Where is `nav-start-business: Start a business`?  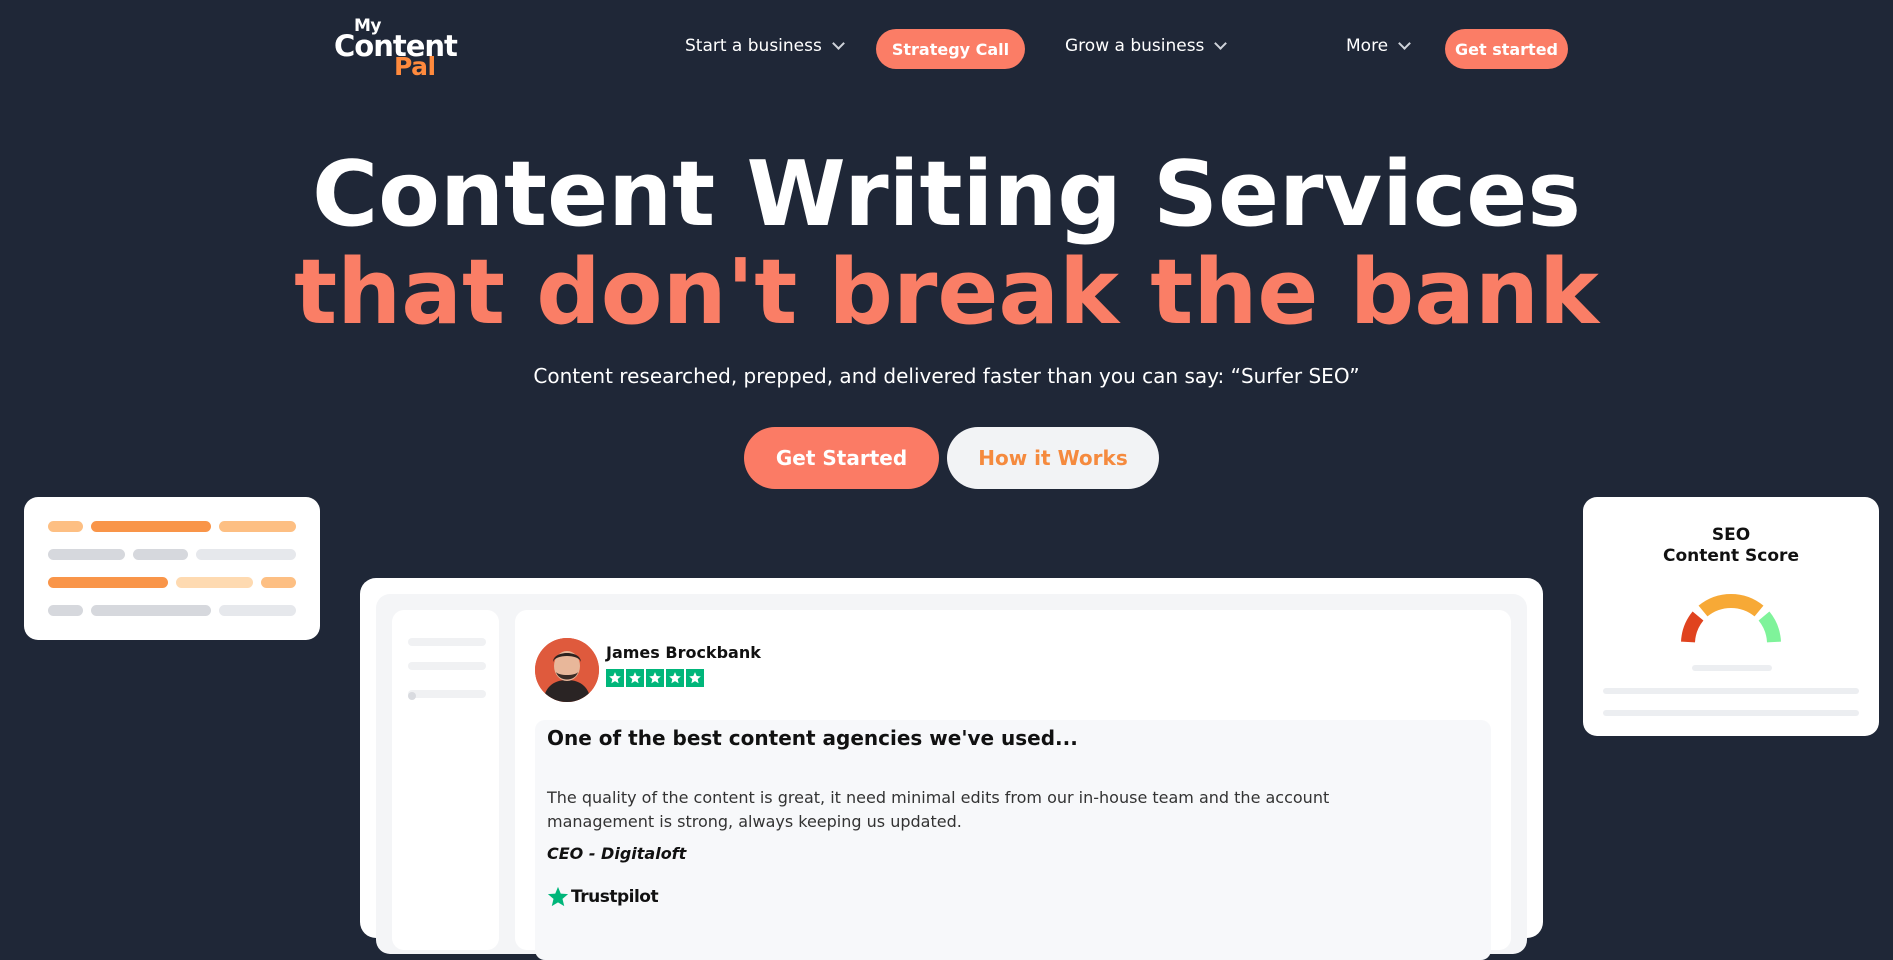
nav-start-business: Start a business is located at coordinates (765, 46).